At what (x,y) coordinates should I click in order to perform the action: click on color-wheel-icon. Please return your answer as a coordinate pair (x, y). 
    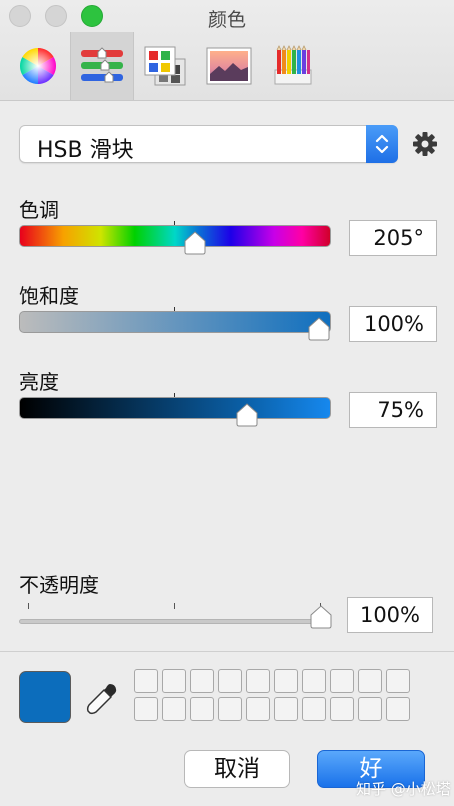
    Looking at the image, I should click on (38, 66).